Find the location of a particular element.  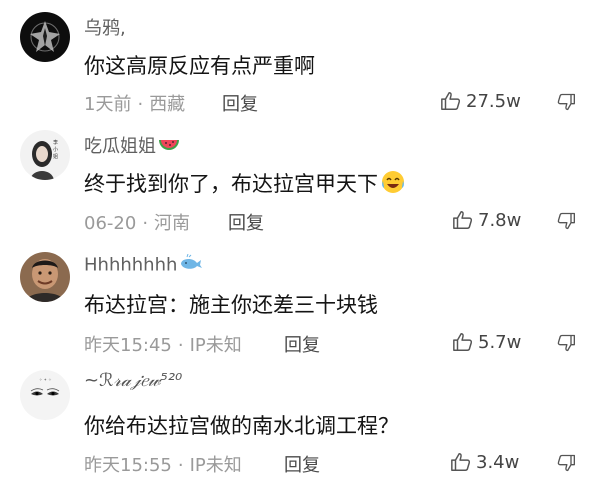

avatar: 李 小 姐 is located at coordinates (45, 155).